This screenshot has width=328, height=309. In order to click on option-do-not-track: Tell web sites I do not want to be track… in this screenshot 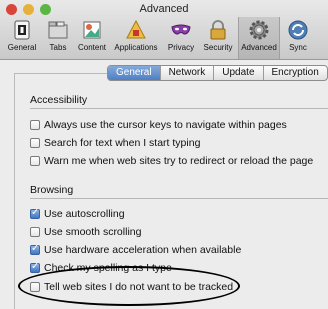, I will do `click(131, 287)`.